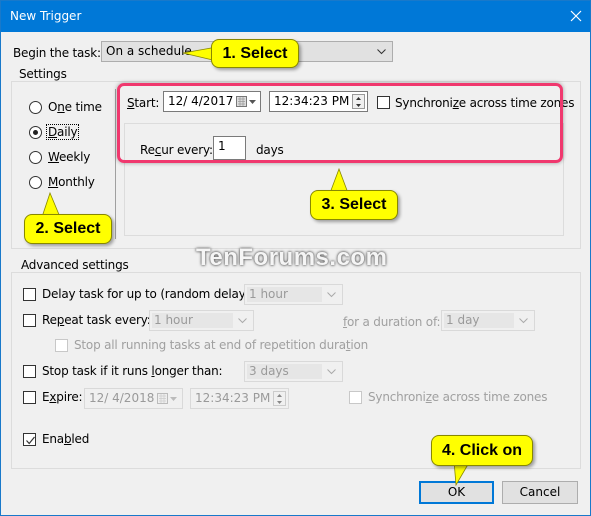  What do you see at coordinates (173, 320) in the screenshot?
I see `repeat-task-value: 1 hour` at bounding box center [173, 320].